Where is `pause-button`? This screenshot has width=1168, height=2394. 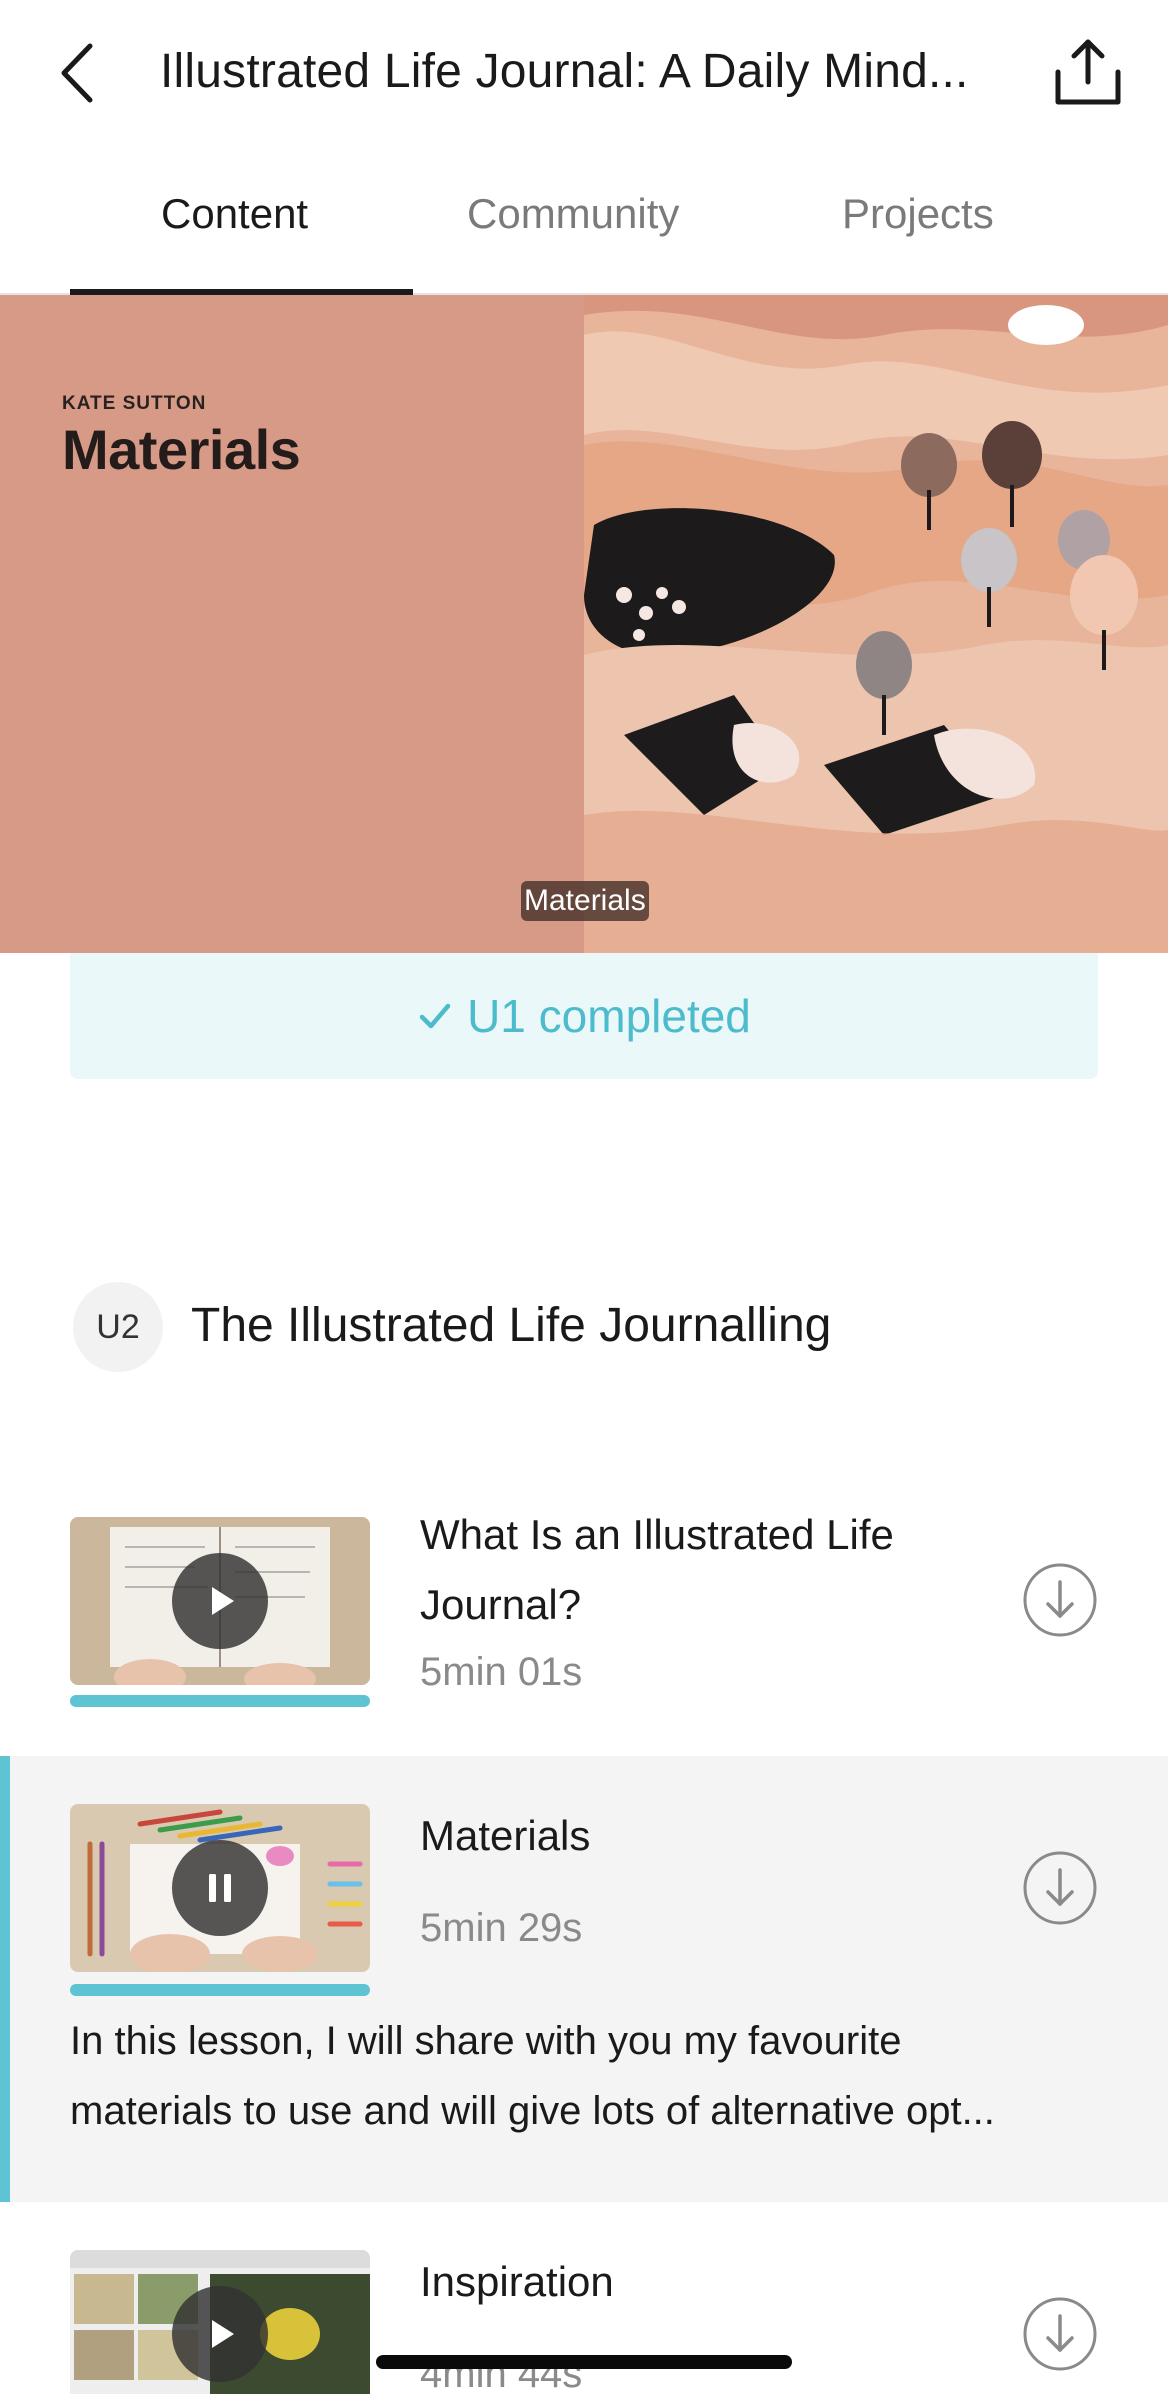 pause-button is located at coordinates (220, 1888).